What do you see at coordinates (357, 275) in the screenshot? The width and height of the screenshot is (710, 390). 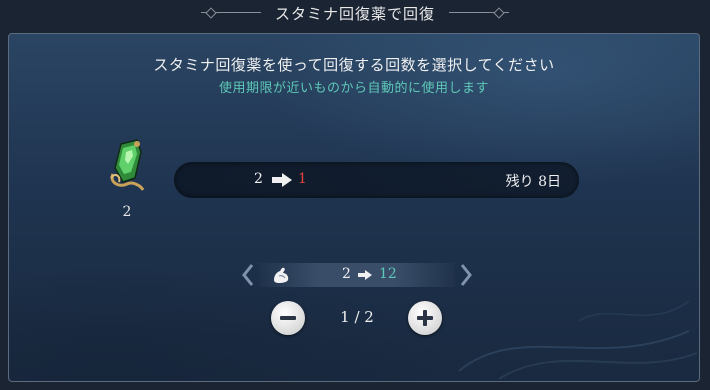 I see `stamina-preview-bar: 2 12` at bounding box center [357, 275].